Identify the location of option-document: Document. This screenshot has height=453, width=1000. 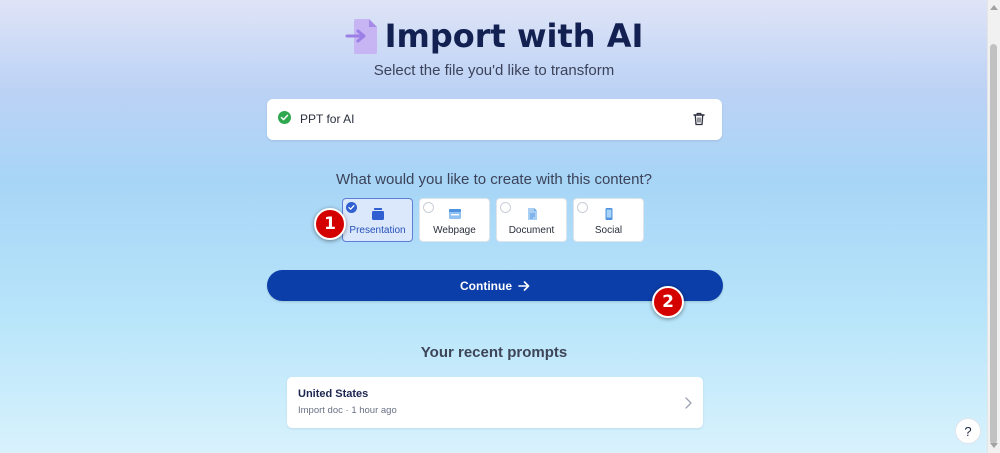
(531, 220).